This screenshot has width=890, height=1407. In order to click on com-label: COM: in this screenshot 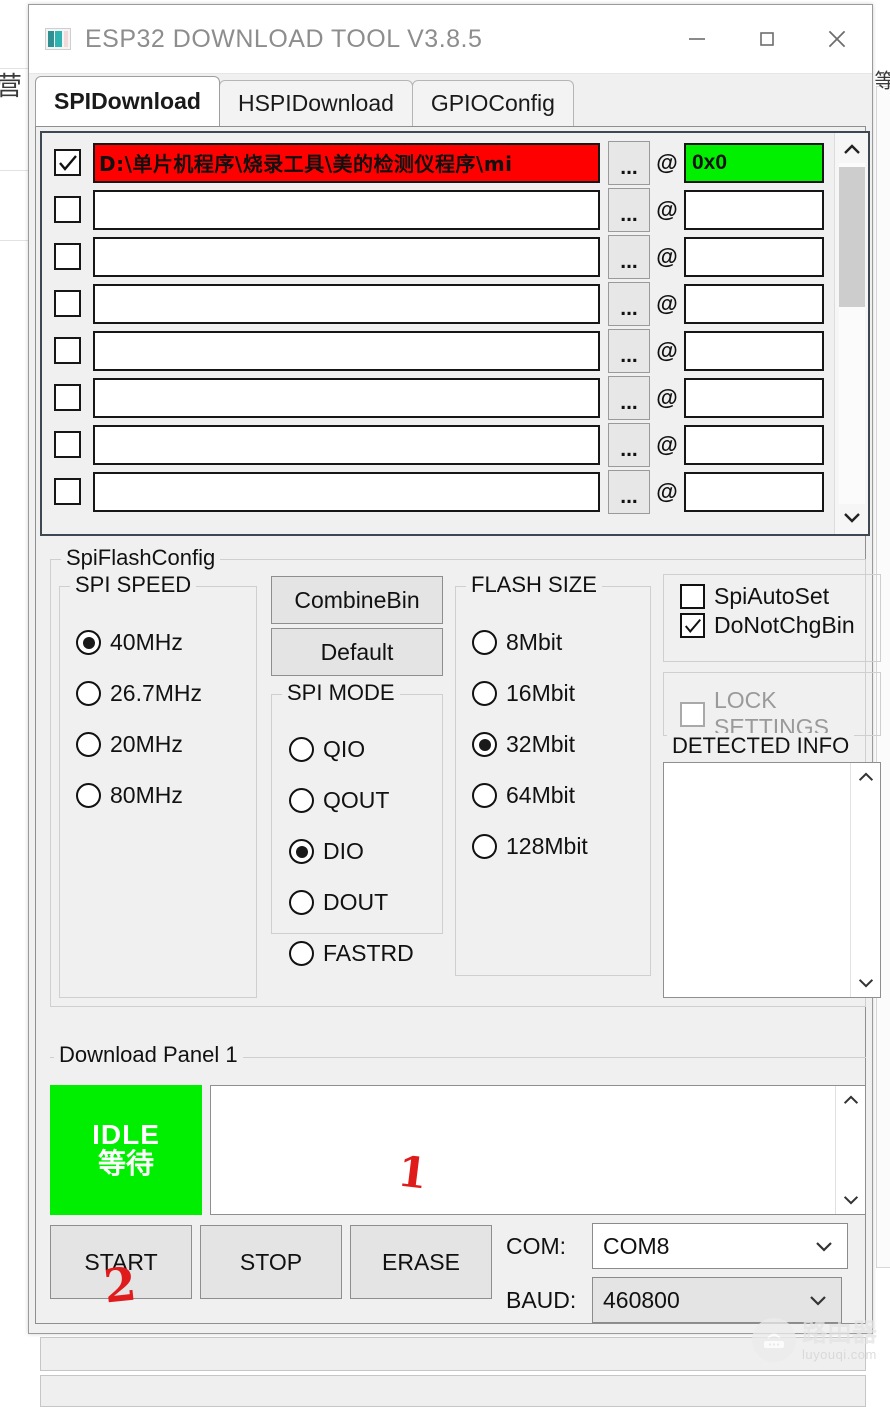, I will do `click(536, 1246)`.